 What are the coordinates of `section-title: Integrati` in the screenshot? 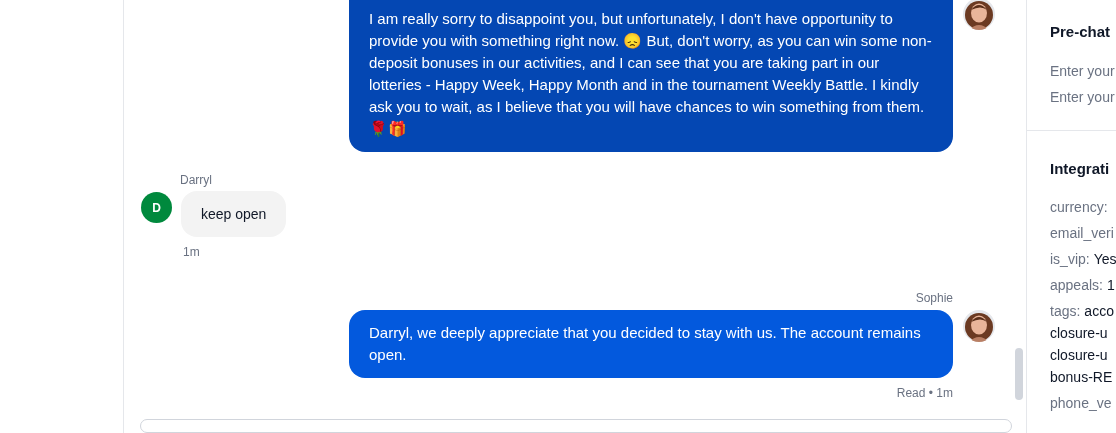 It's located at (1080, 168).